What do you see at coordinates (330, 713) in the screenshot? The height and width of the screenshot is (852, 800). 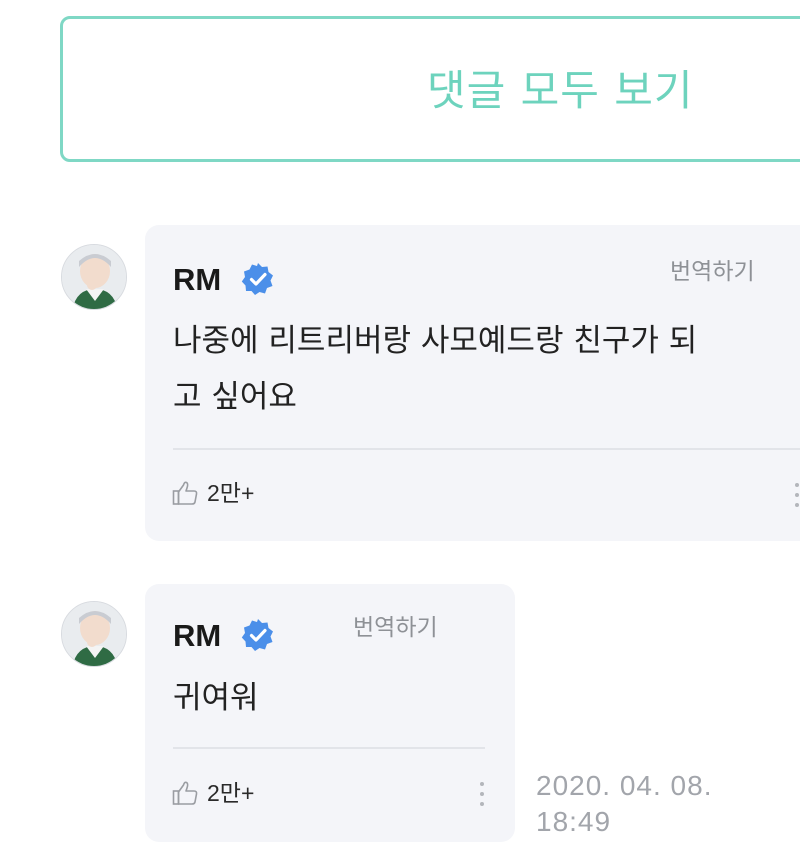 I see `comment-card: RM 번역하기 귀여워 2만+` at bounding box center [330, 713].